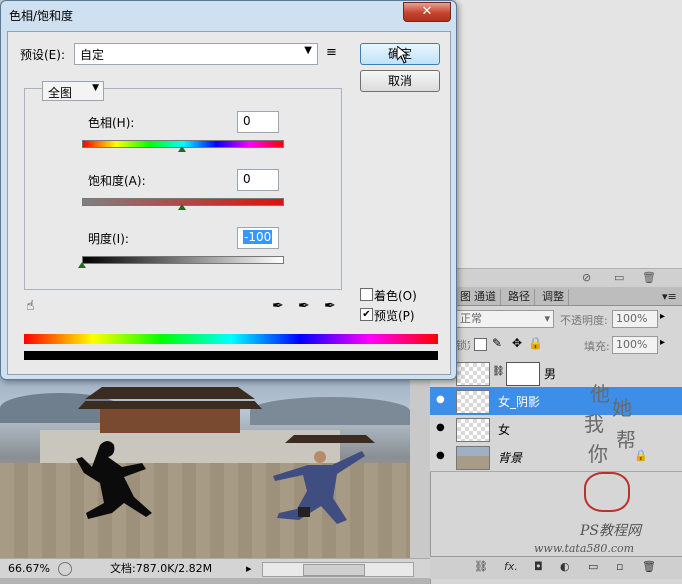 Image resolution: width=682 pixels, height=584 pixels. I want to click on watermark-char: 我, so click(594, 424).